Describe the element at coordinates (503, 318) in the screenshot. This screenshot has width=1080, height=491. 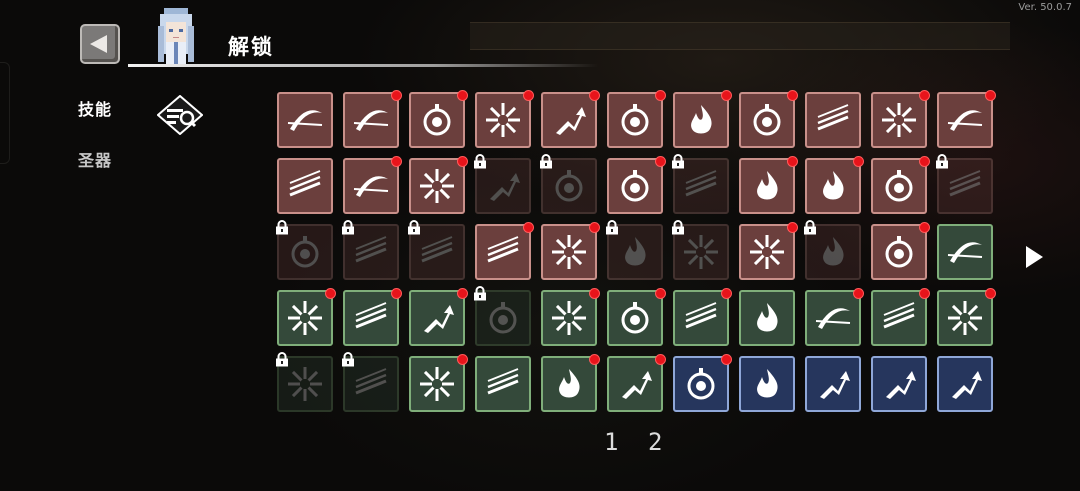
I see `orb-burst-icon` at that location.